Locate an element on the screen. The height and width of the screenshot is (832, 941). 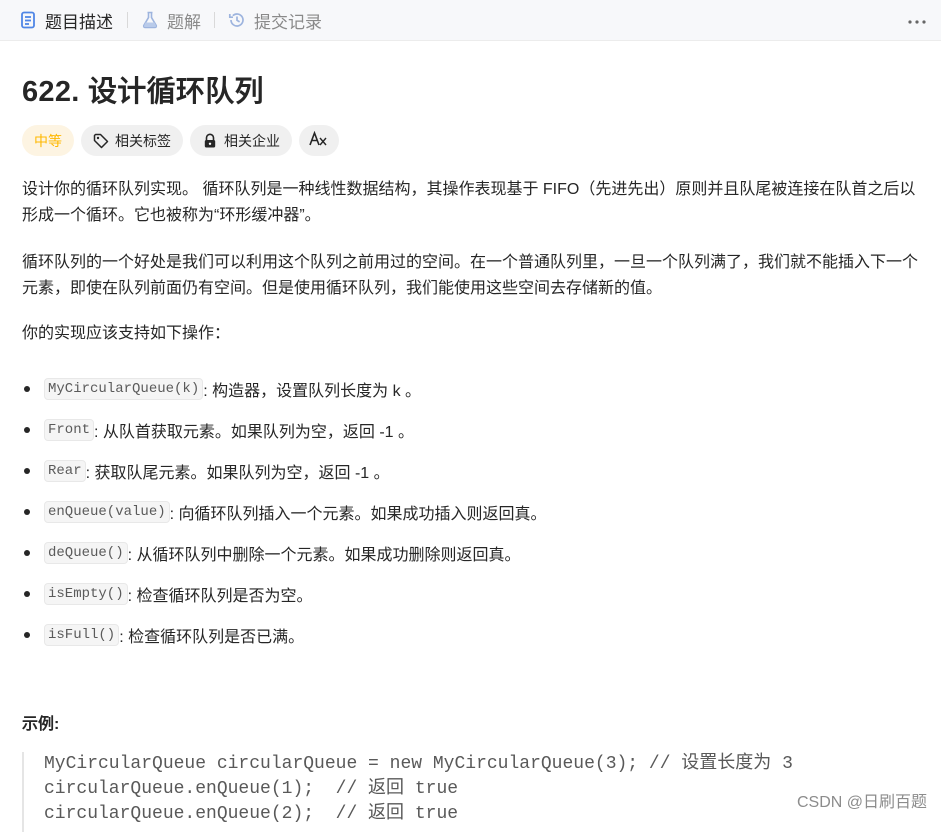
operation-text: : 检查循环队列是否为空。 is located at coordinates (220, 596).